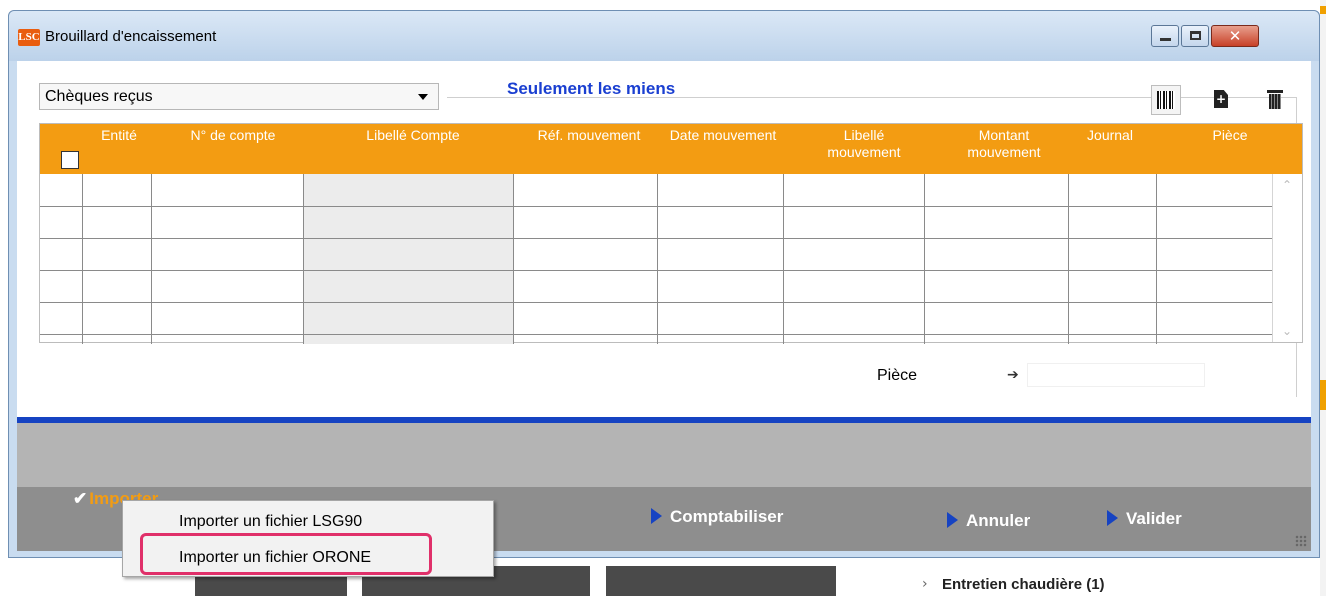 Image resolution: width=1326 pixels, height=596 pixels. What do you see at coordinates (1023, 584) in the screenshot?
I see `background-list-item: Entretien chaudière (1)` at bounding box center [1023, 584].